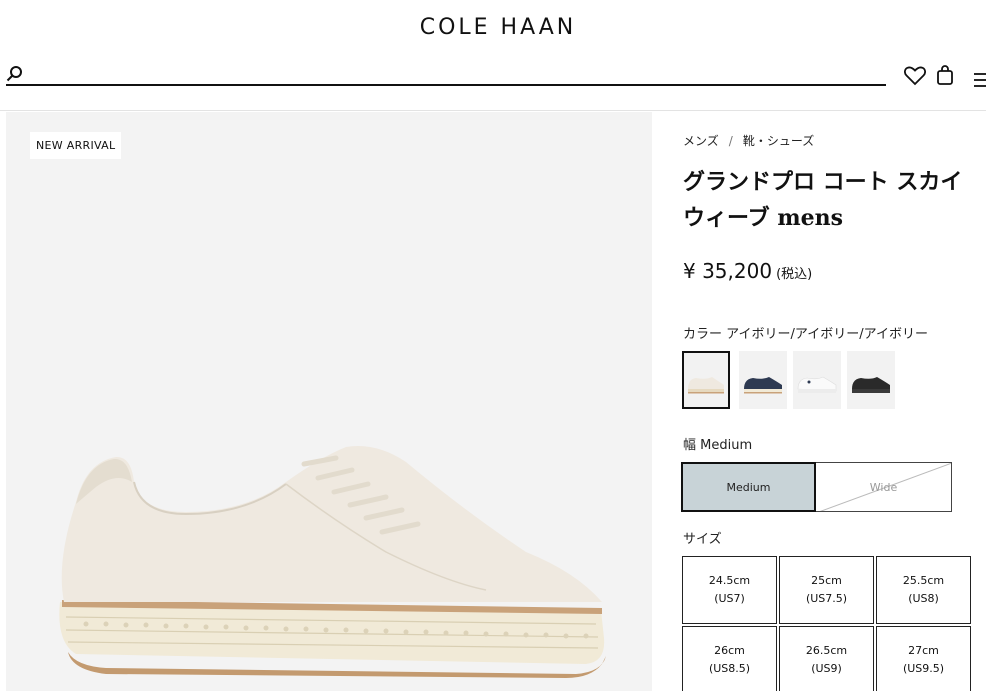 The height and width of the screenshot is (691, 986). I want to click on color-swatch-white, so click(817, 380).